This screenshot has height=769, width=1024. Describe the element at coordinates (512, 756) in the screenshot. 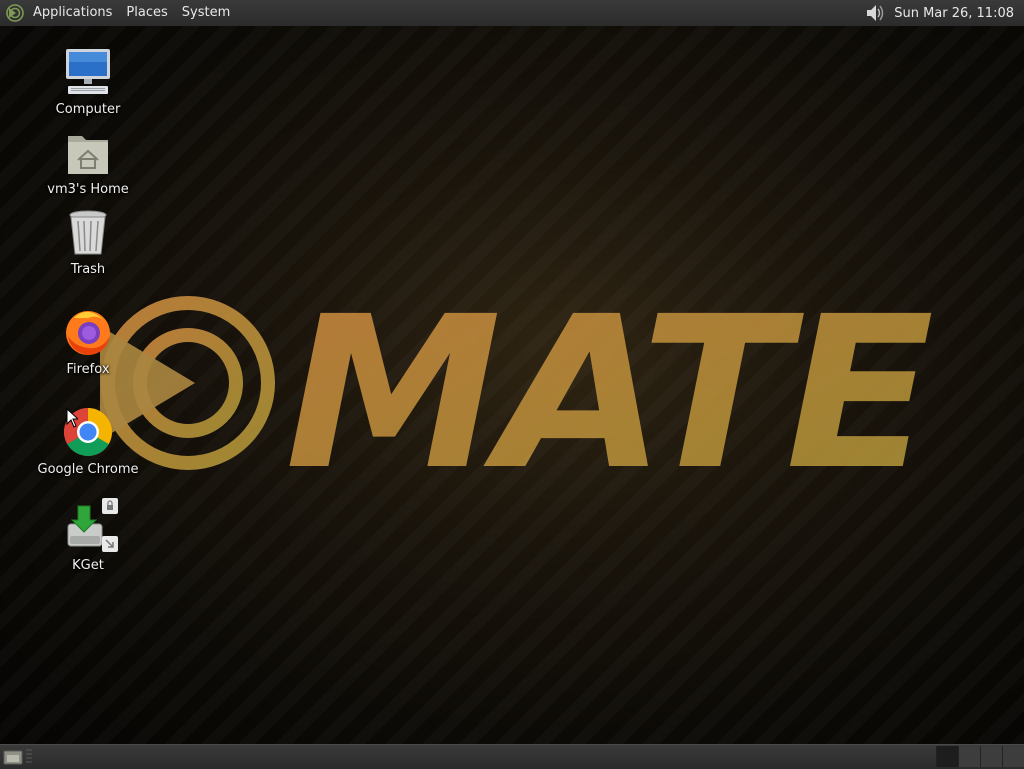

I see `bottom-panel` at that location.